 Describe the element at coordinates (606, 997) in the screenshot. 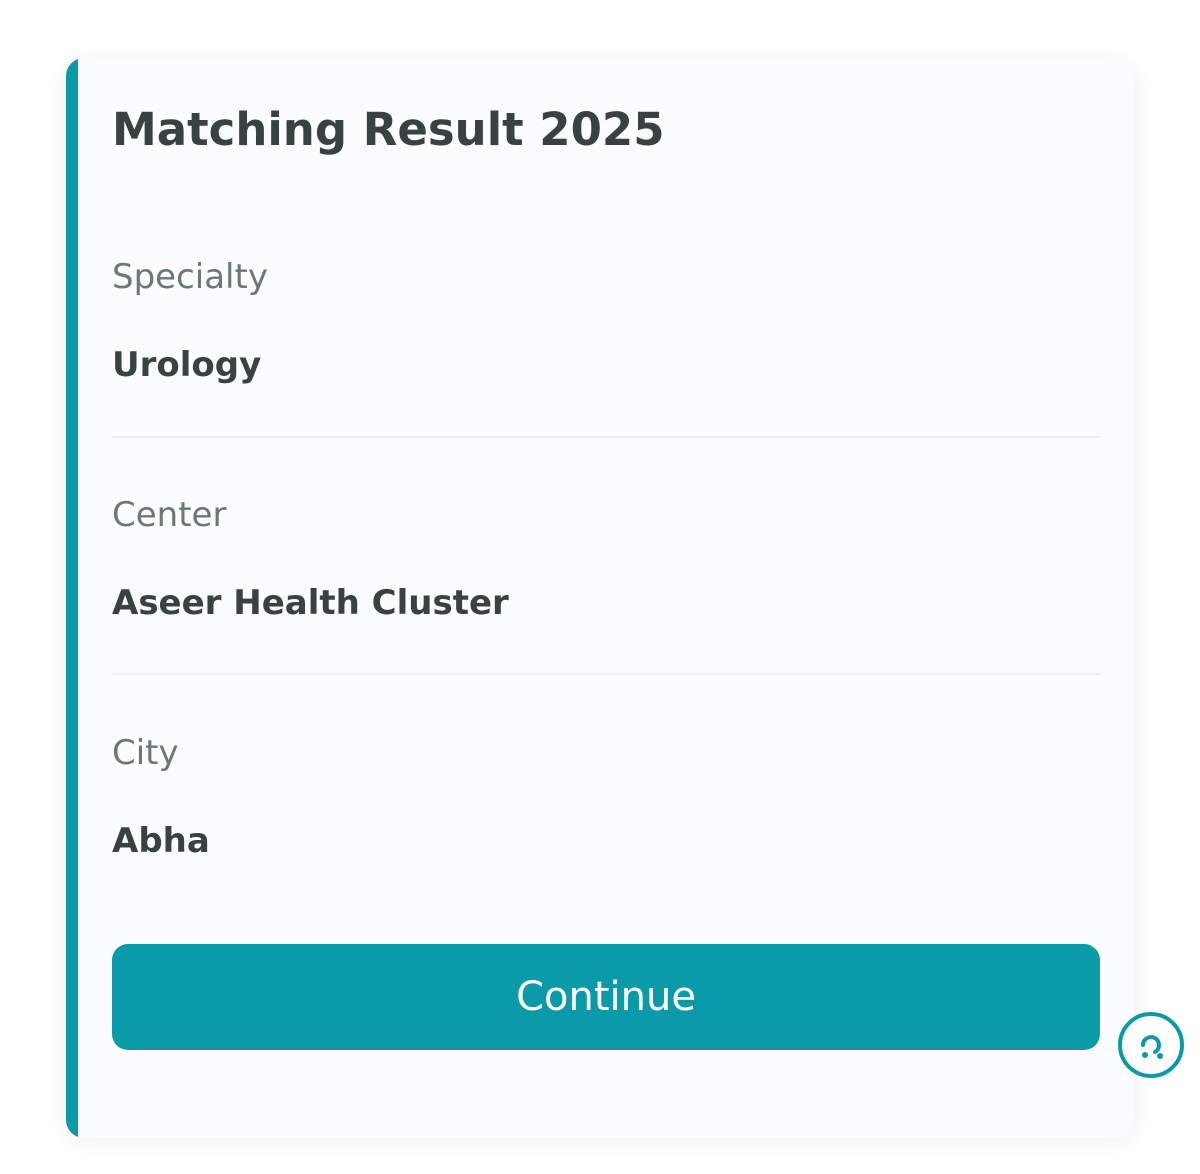

I see `continue-button: Continue` at that location.